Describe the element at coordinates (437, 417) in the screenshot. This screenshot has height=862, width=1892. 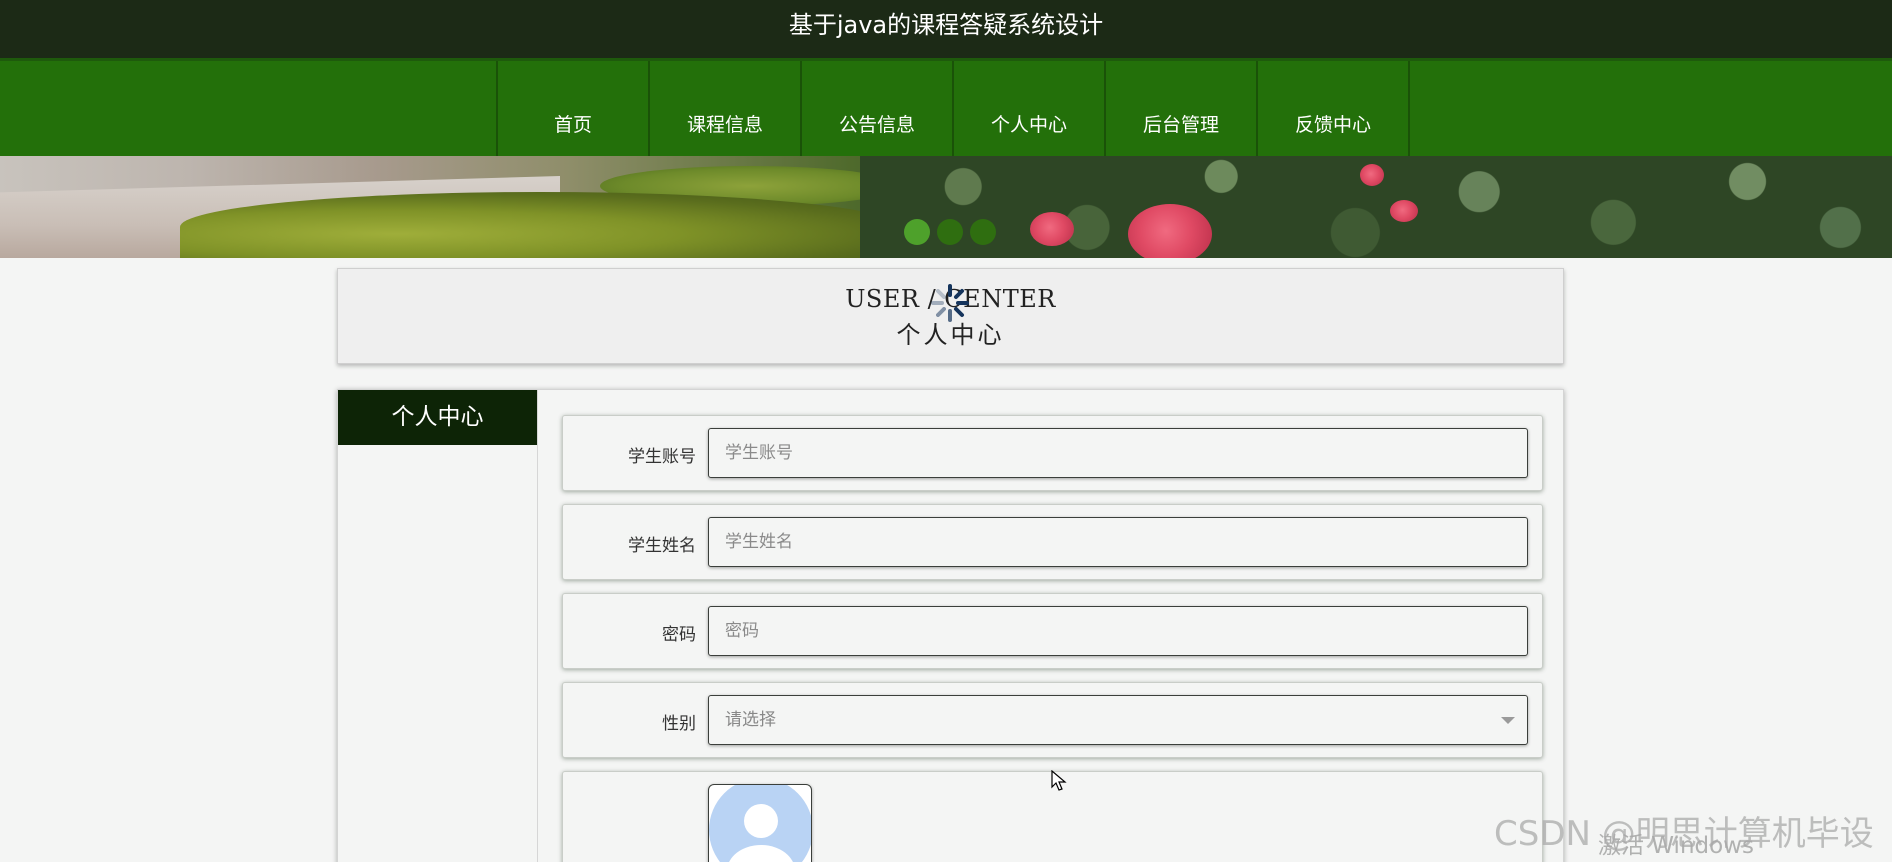
I see `side-menu-title: 个人中心` at that location.